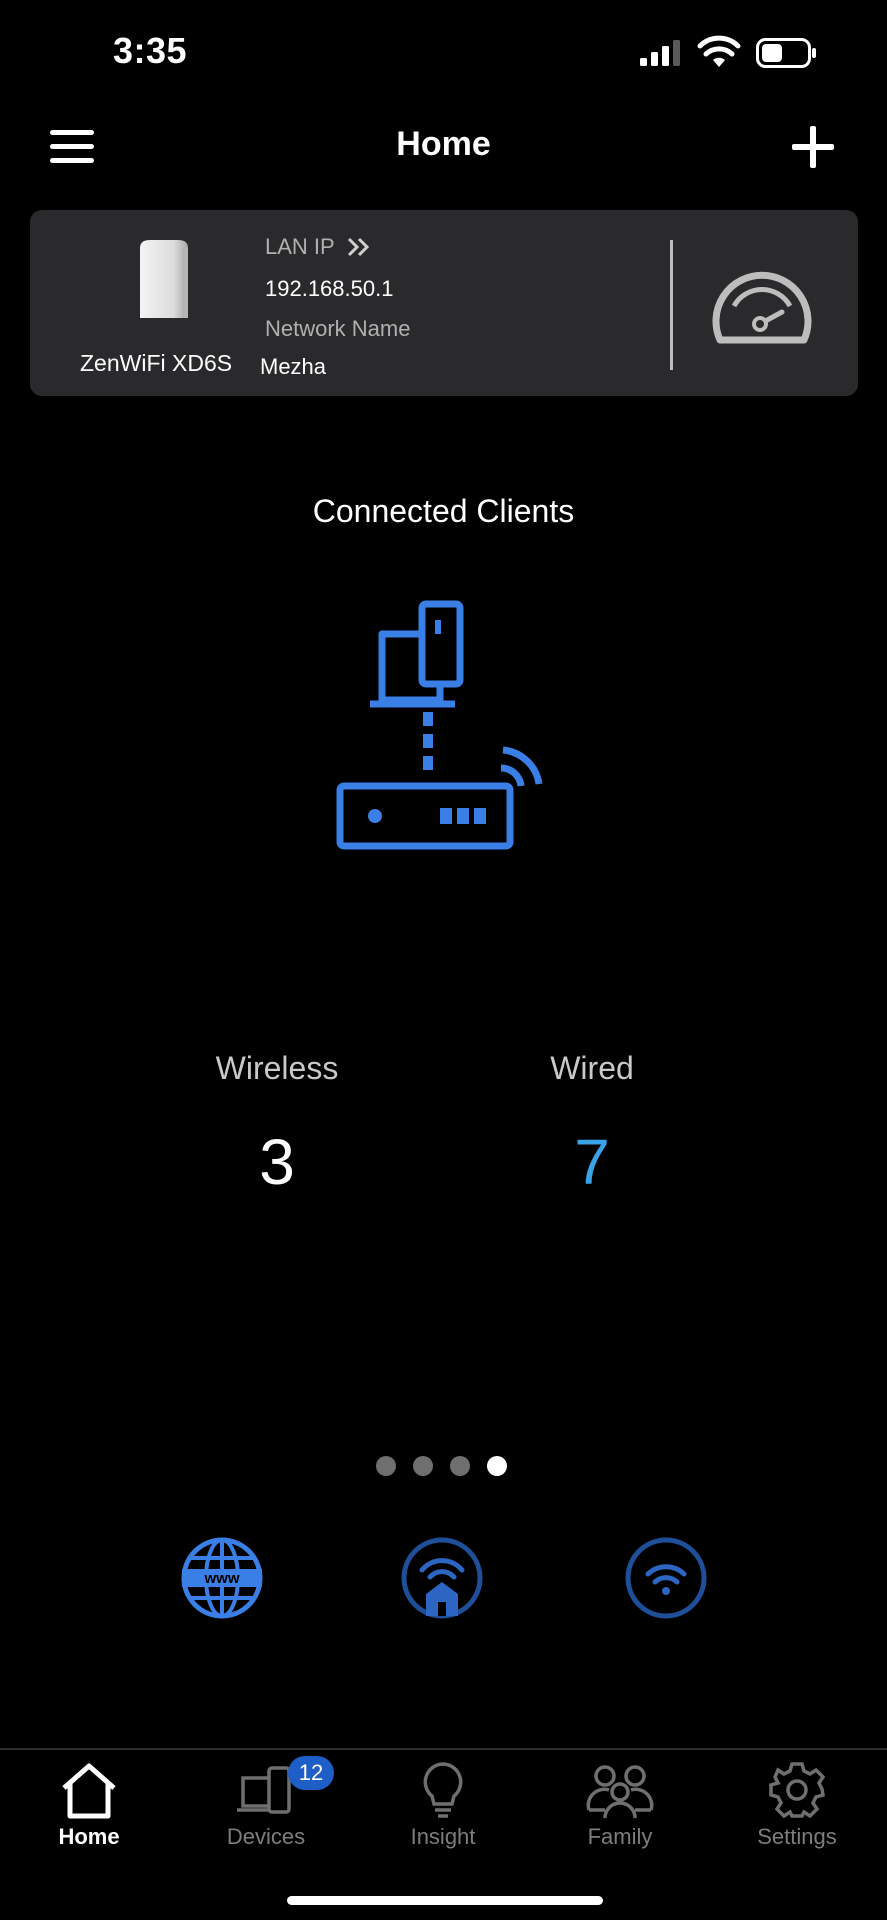 This screenshot has width=887, height=1920. What do you see at coordinates (813, 147) in the screenshot?
I see `plus-icon` at bounding box center [813, 147].